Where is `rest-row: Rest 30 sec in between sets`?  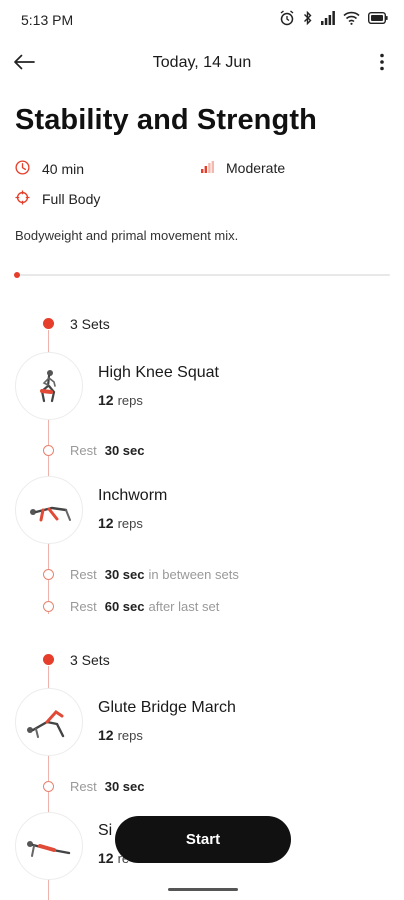
rest-row: Rest 30 sec in between sets is located at coordinates (154, 574).